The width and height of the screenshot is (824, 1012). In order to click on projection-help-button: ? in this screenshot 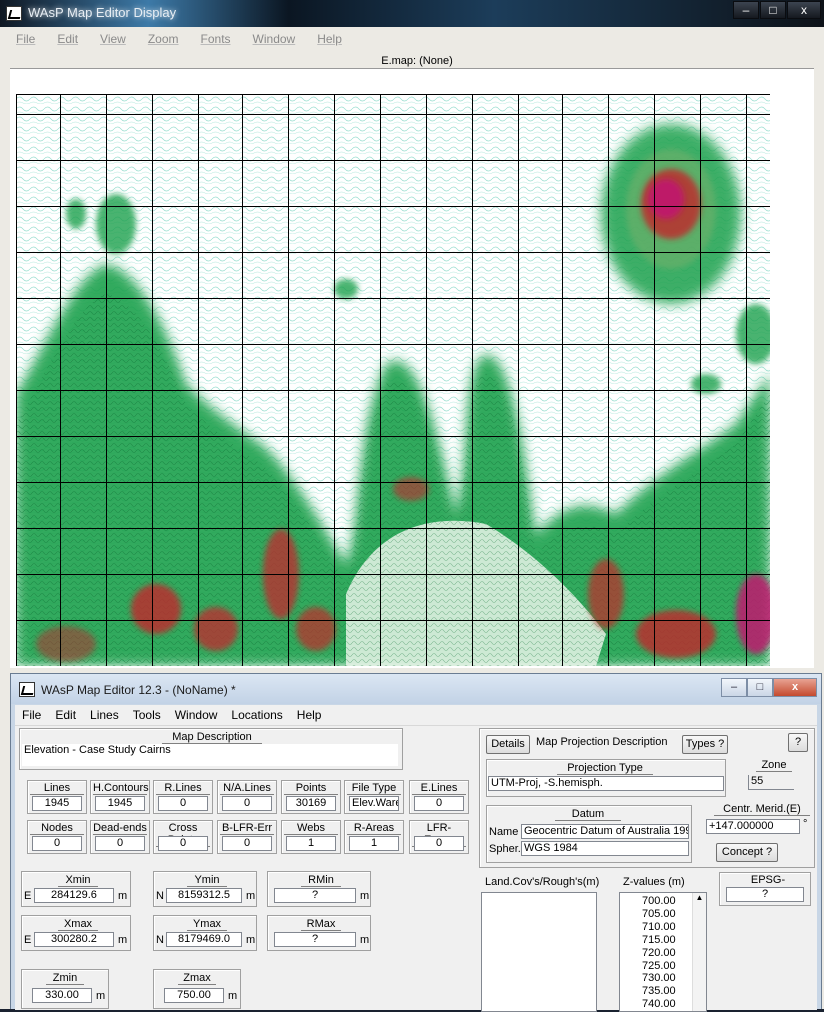, I will do `click(798, 742)`.